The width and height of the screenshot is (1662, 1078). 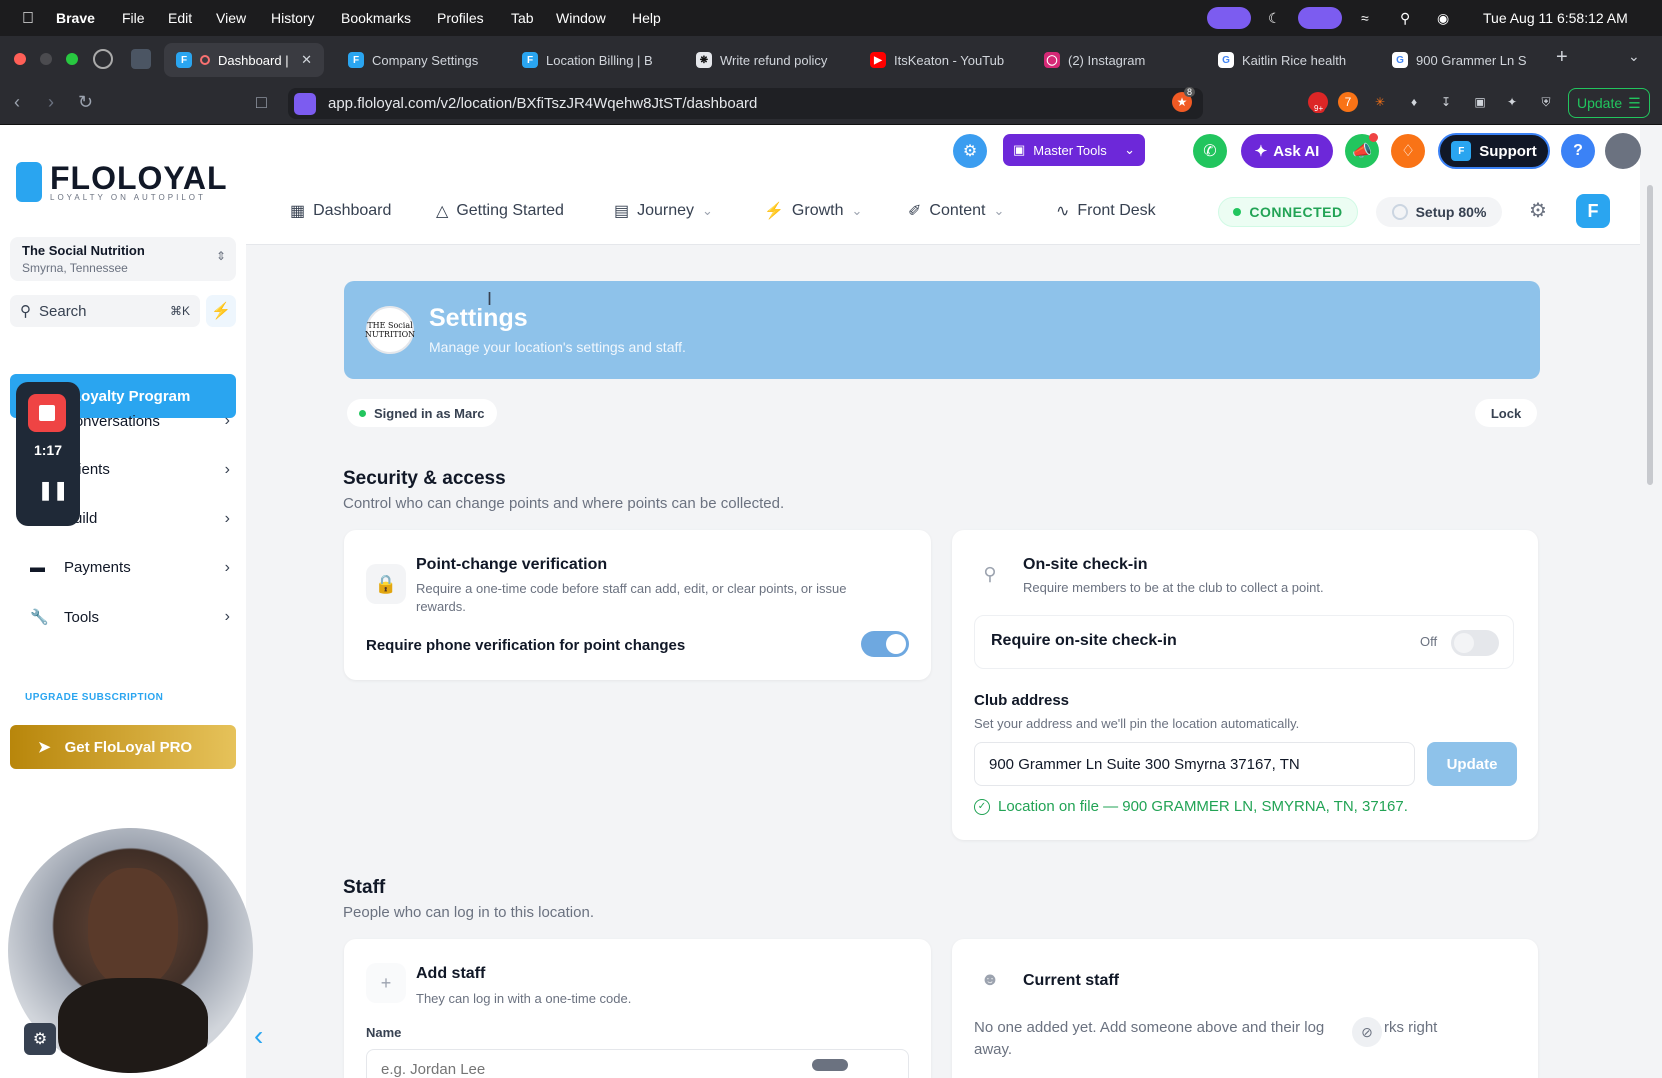 What do you see at coordinates (141, 59) in the screenshot?
I see `sidebar-toggle-icon` at bounding box center [141, 59].